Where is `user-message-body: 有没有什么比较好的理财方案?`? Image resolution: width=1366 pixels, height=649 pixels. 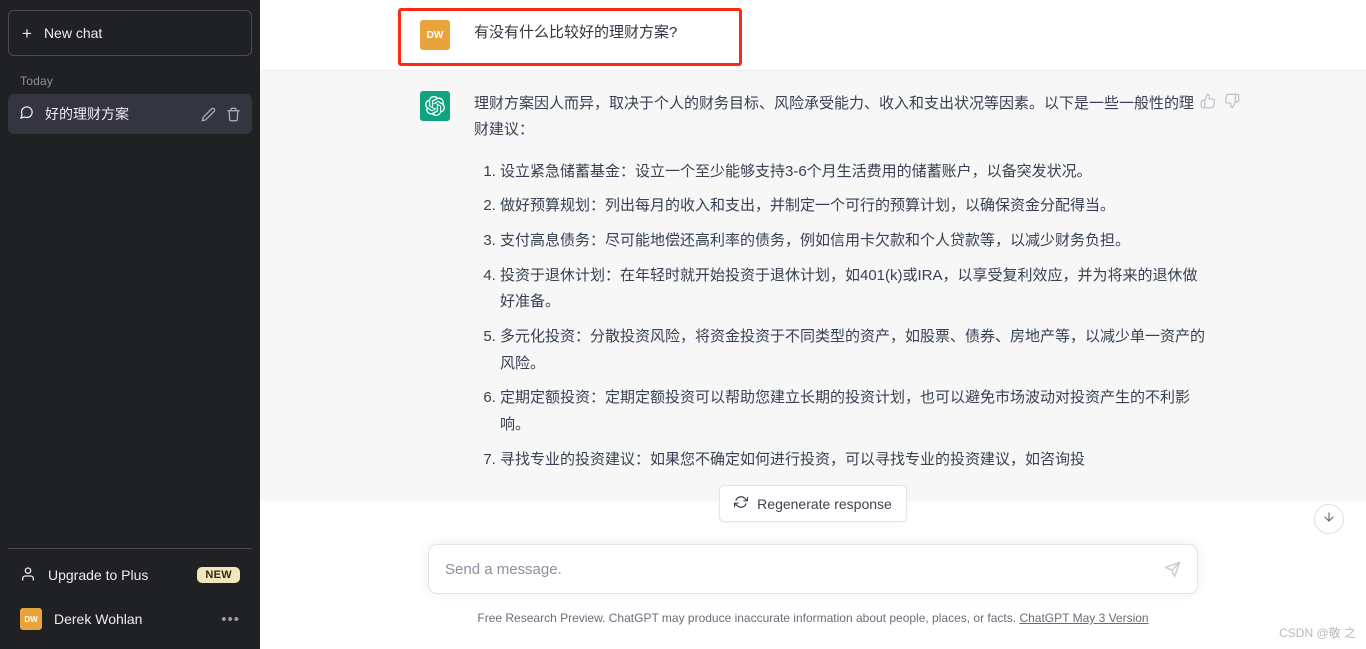
user-message-body: 有没有什么比较好的理财方案? is located at coordinates (840, 35).